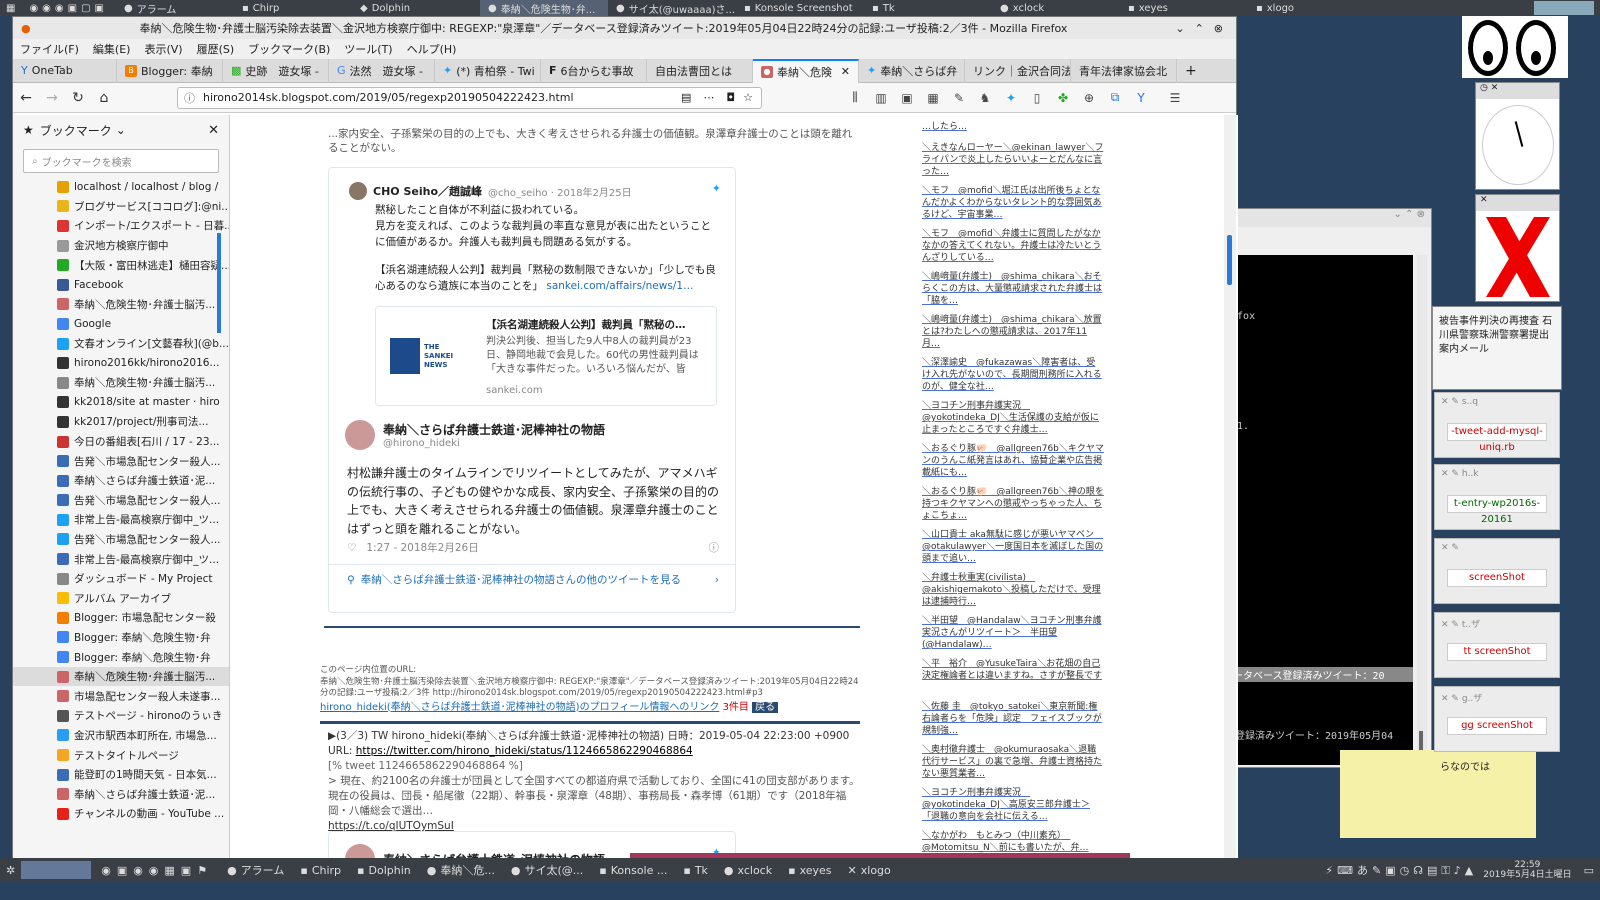 The width and height of the screenshot is (1600, 900). Describe the element at coordinates (1141, 98) in the screenshot. I see `onetab-y-icon: Y` at that location.